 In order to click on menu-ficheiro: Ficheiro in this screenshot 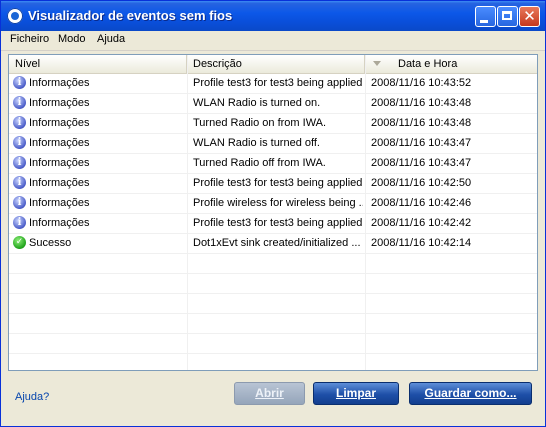, I will do `click(29, 39)`.